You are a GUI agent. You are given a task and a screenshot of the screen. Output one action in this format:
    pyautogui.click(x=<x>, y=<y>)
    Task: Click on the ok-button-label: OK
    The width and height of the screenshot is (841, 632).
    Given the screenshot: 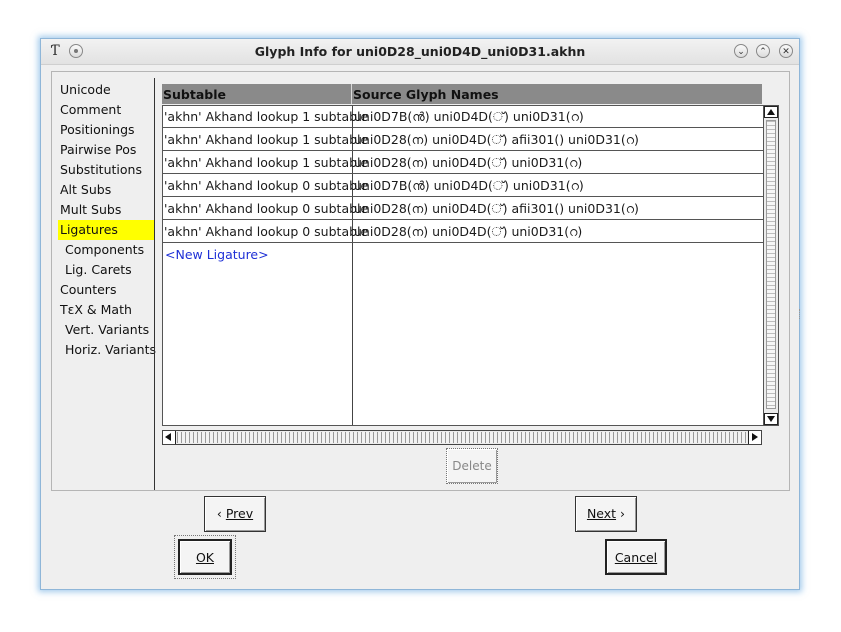 What is the action you would take?
    pyautogui.click(x=205, y=557)
    